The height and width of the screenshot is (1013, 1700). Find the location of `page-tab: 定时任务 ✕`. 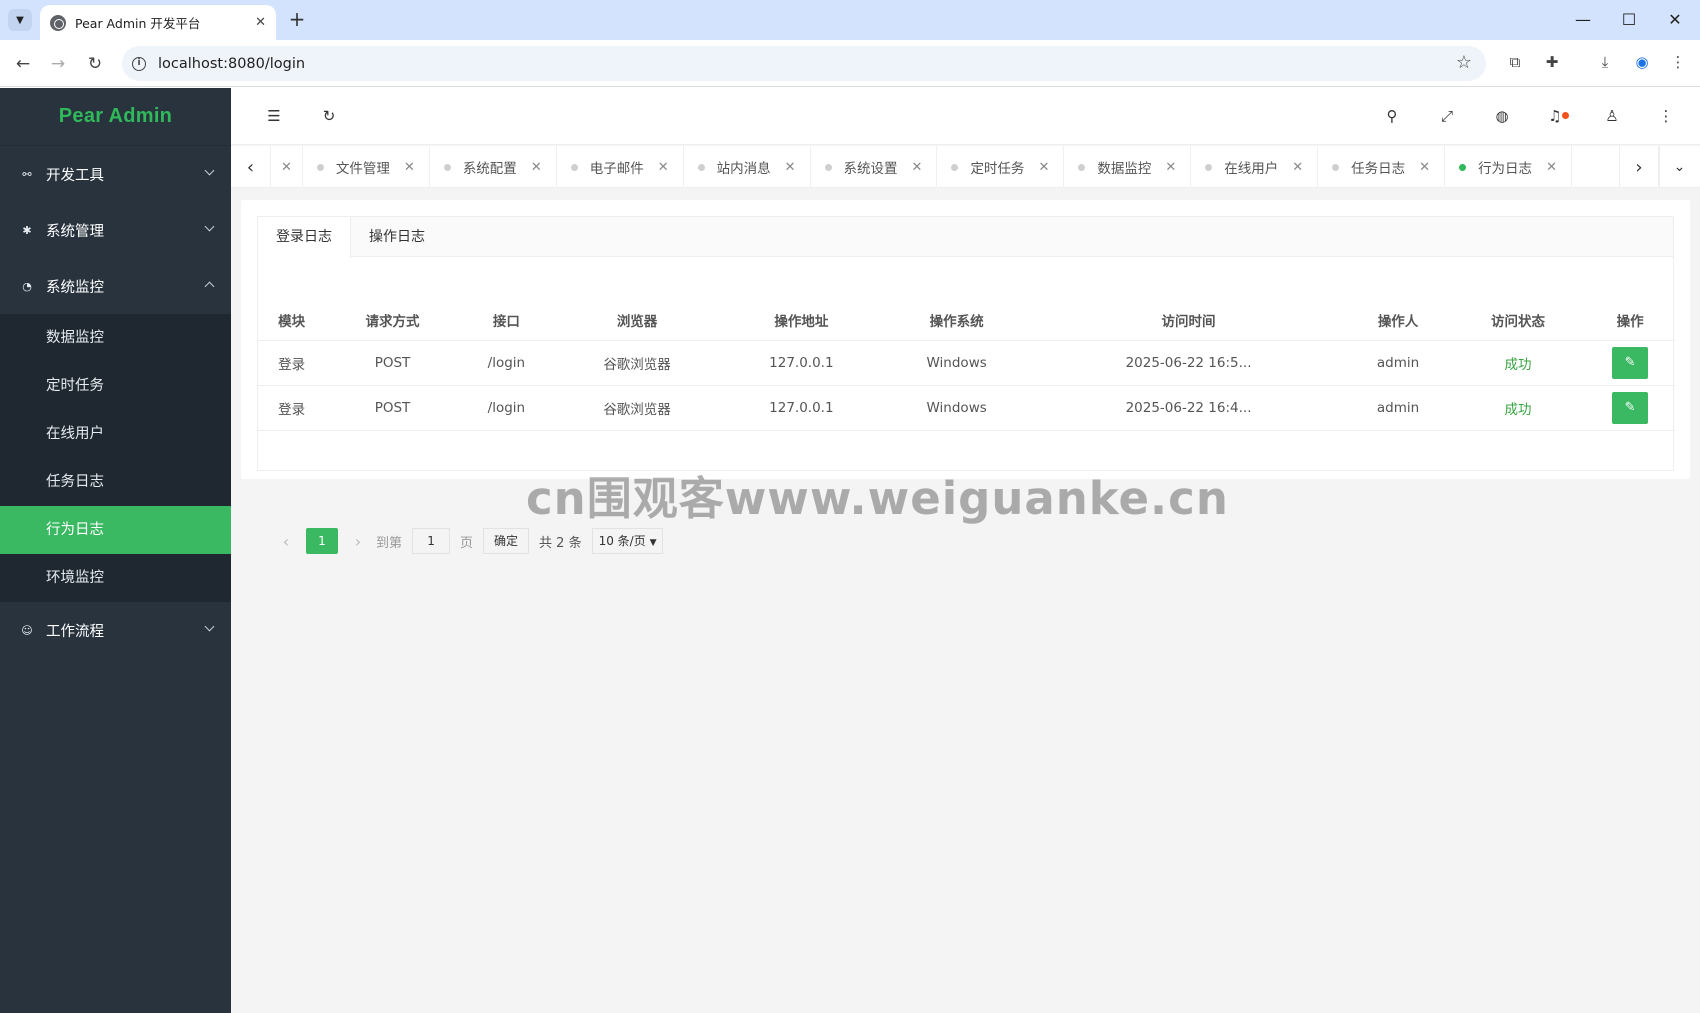

page-tab: 定时任务 ✕ is located at coordinates (1001, 167).